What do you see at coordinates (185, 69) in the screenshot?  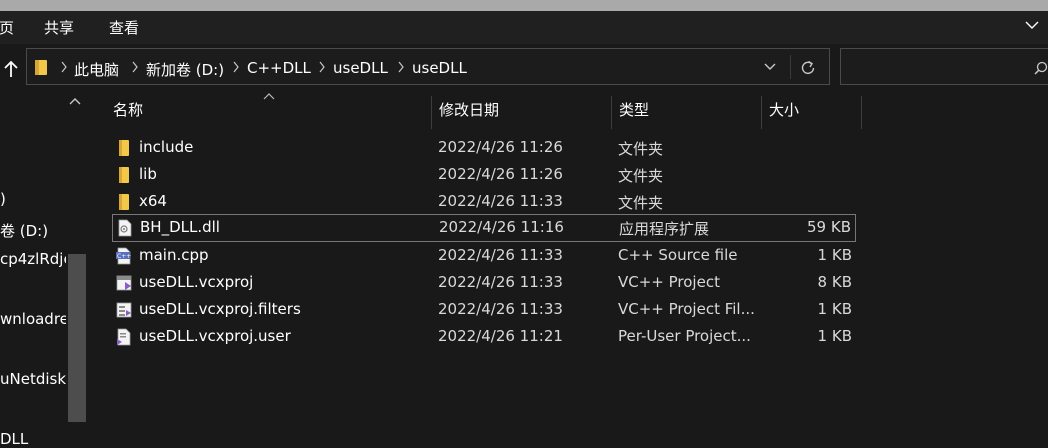 I see `breadcrumb-drive-d: 新加卷 (D:)` at bounding box center [185, 69].